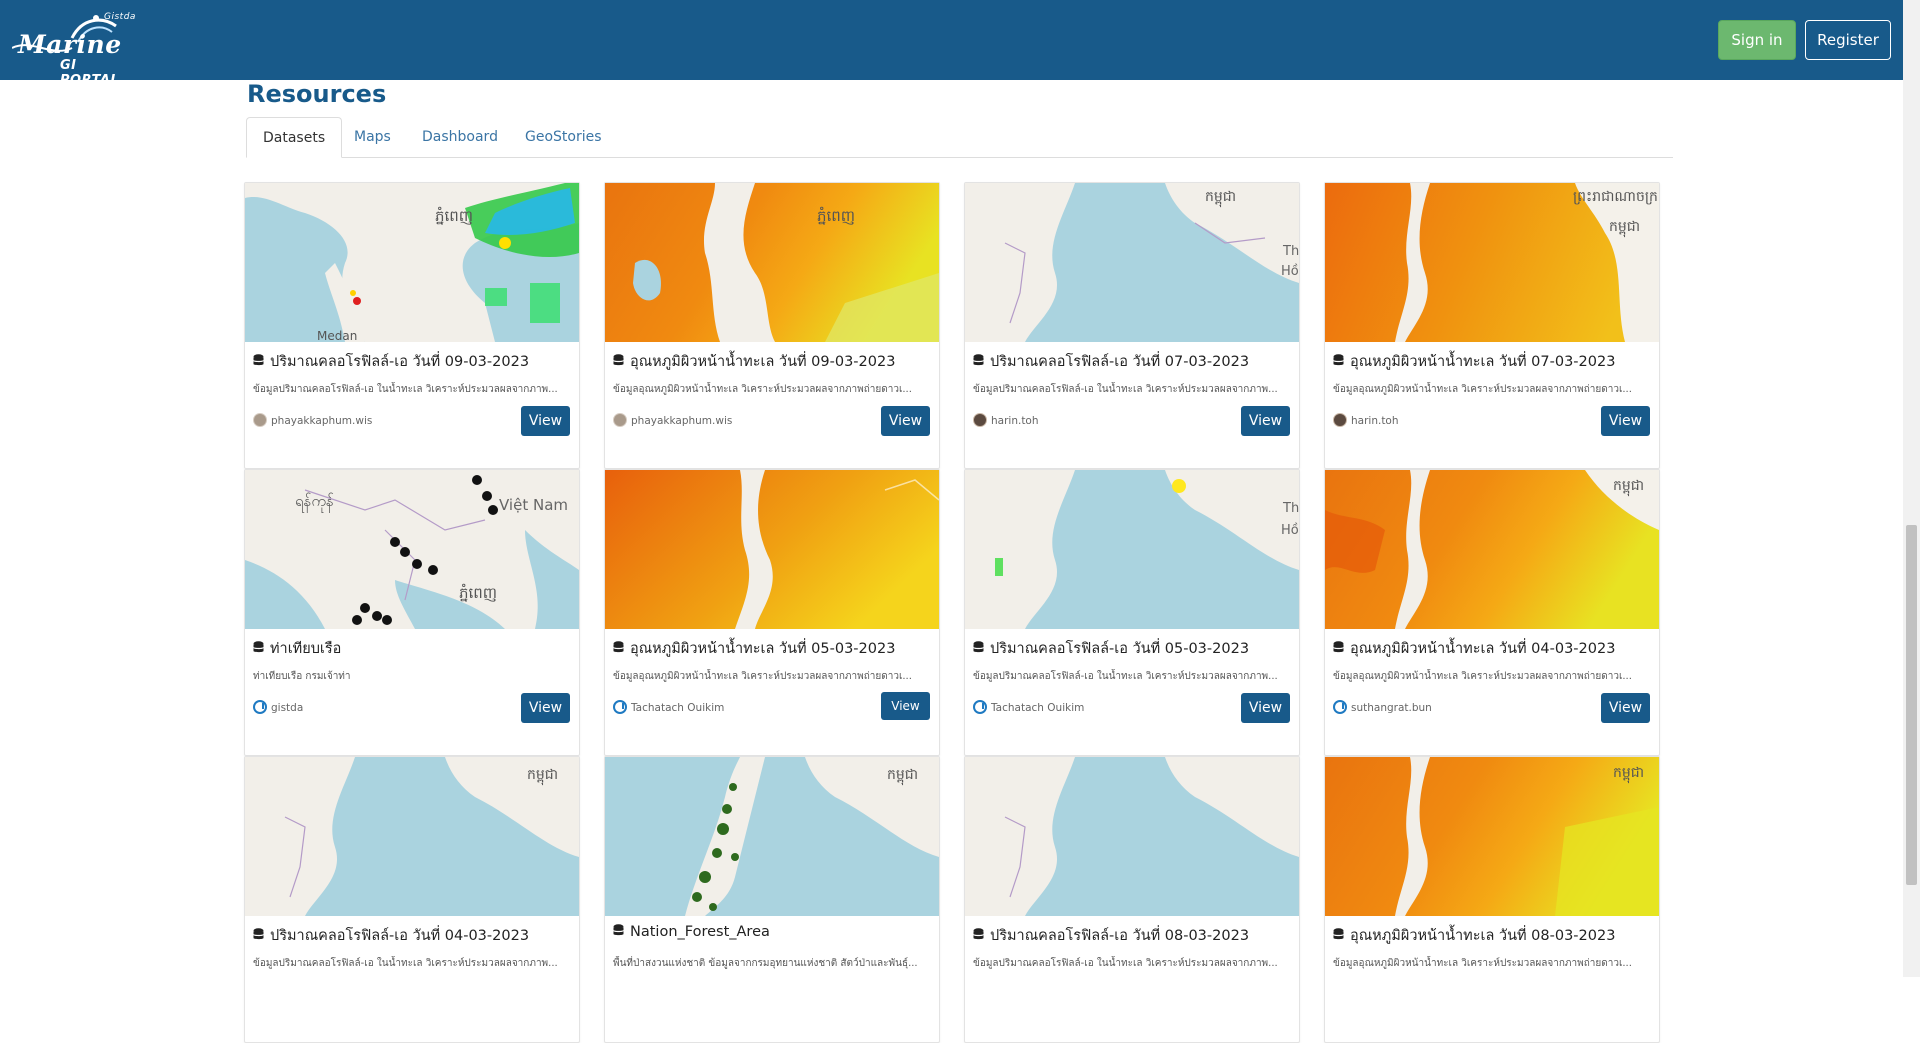 This screenshot has width=1920, height=1043. Describe the element at coordinates (1848, 40) in the screenshot. I see `register-button: Register` at that location.